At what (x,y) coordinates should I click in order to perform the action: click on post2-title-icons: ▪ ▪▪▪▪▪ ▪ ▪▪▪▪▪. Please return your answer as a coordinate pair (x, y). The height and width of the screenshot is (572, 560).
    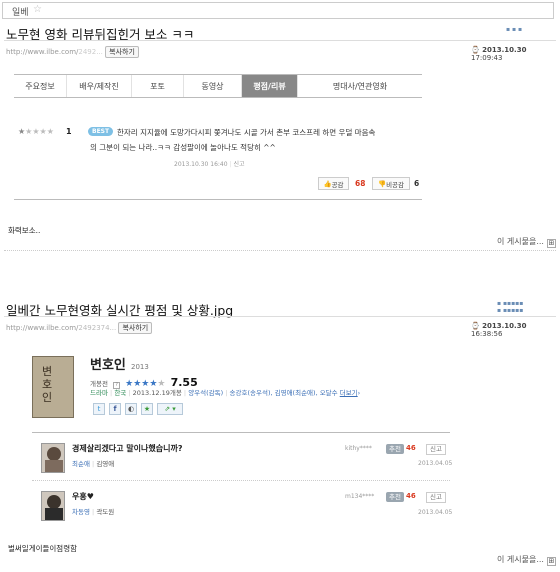
    Looking at the image, I should click on (510, 307).